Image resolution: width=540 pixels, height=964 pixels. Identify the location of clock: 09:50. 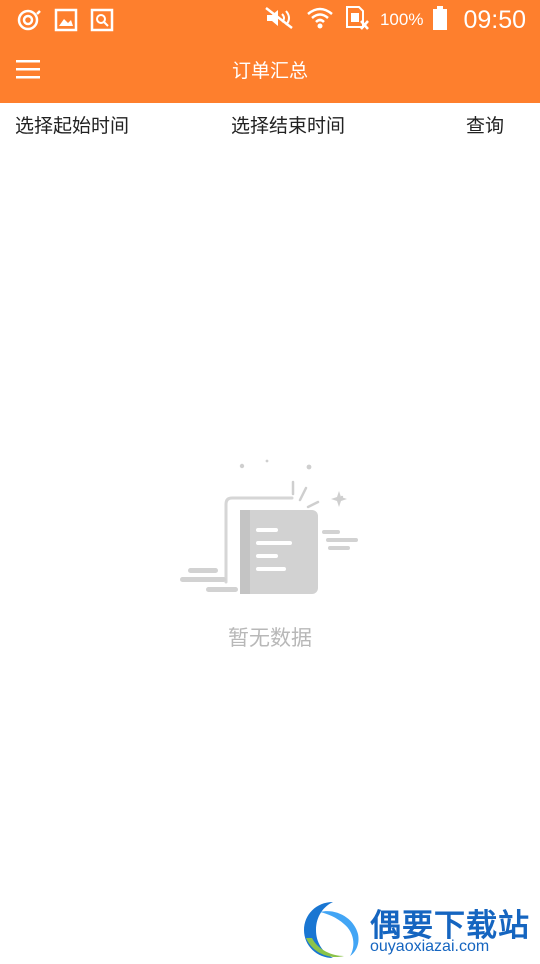
(494, 19).